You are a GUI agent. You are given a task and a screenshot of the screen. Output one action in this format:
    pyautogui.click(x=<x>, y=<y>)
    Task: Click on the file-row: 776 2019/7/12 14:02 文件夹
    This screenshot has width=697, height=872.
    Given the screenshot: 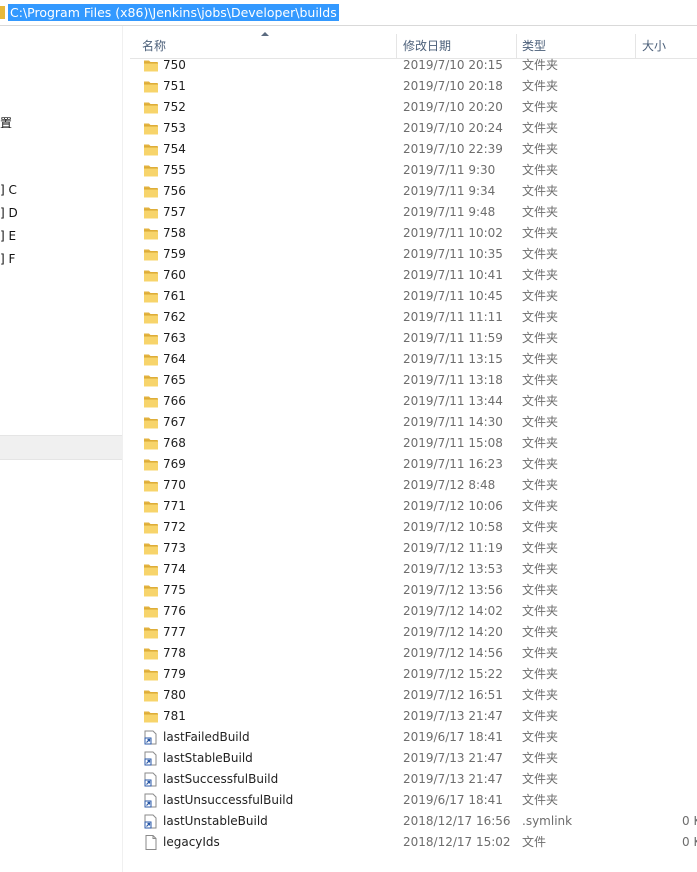 What is the action you would take?
    pyautogui.click(x=413, y=611)
    